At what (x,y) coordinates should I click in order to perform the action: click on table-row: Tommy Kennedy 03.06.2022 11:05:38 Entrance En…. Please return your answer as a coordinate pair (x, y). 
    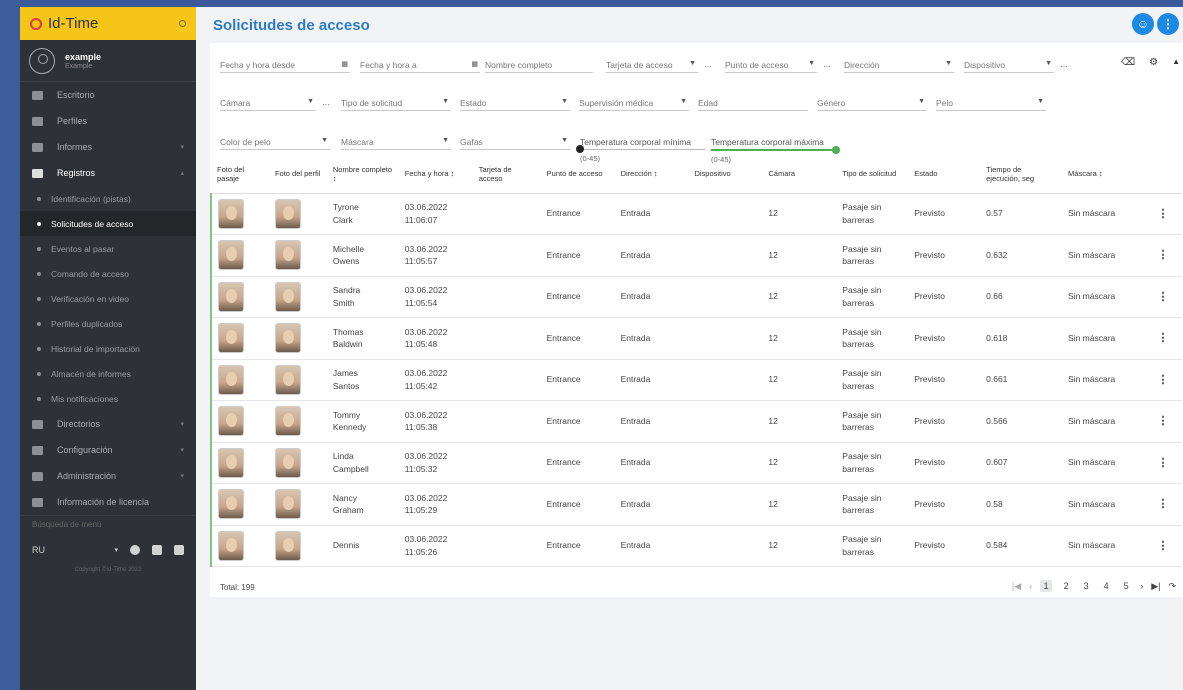
    Looking at the image, I should click on (696, 421).